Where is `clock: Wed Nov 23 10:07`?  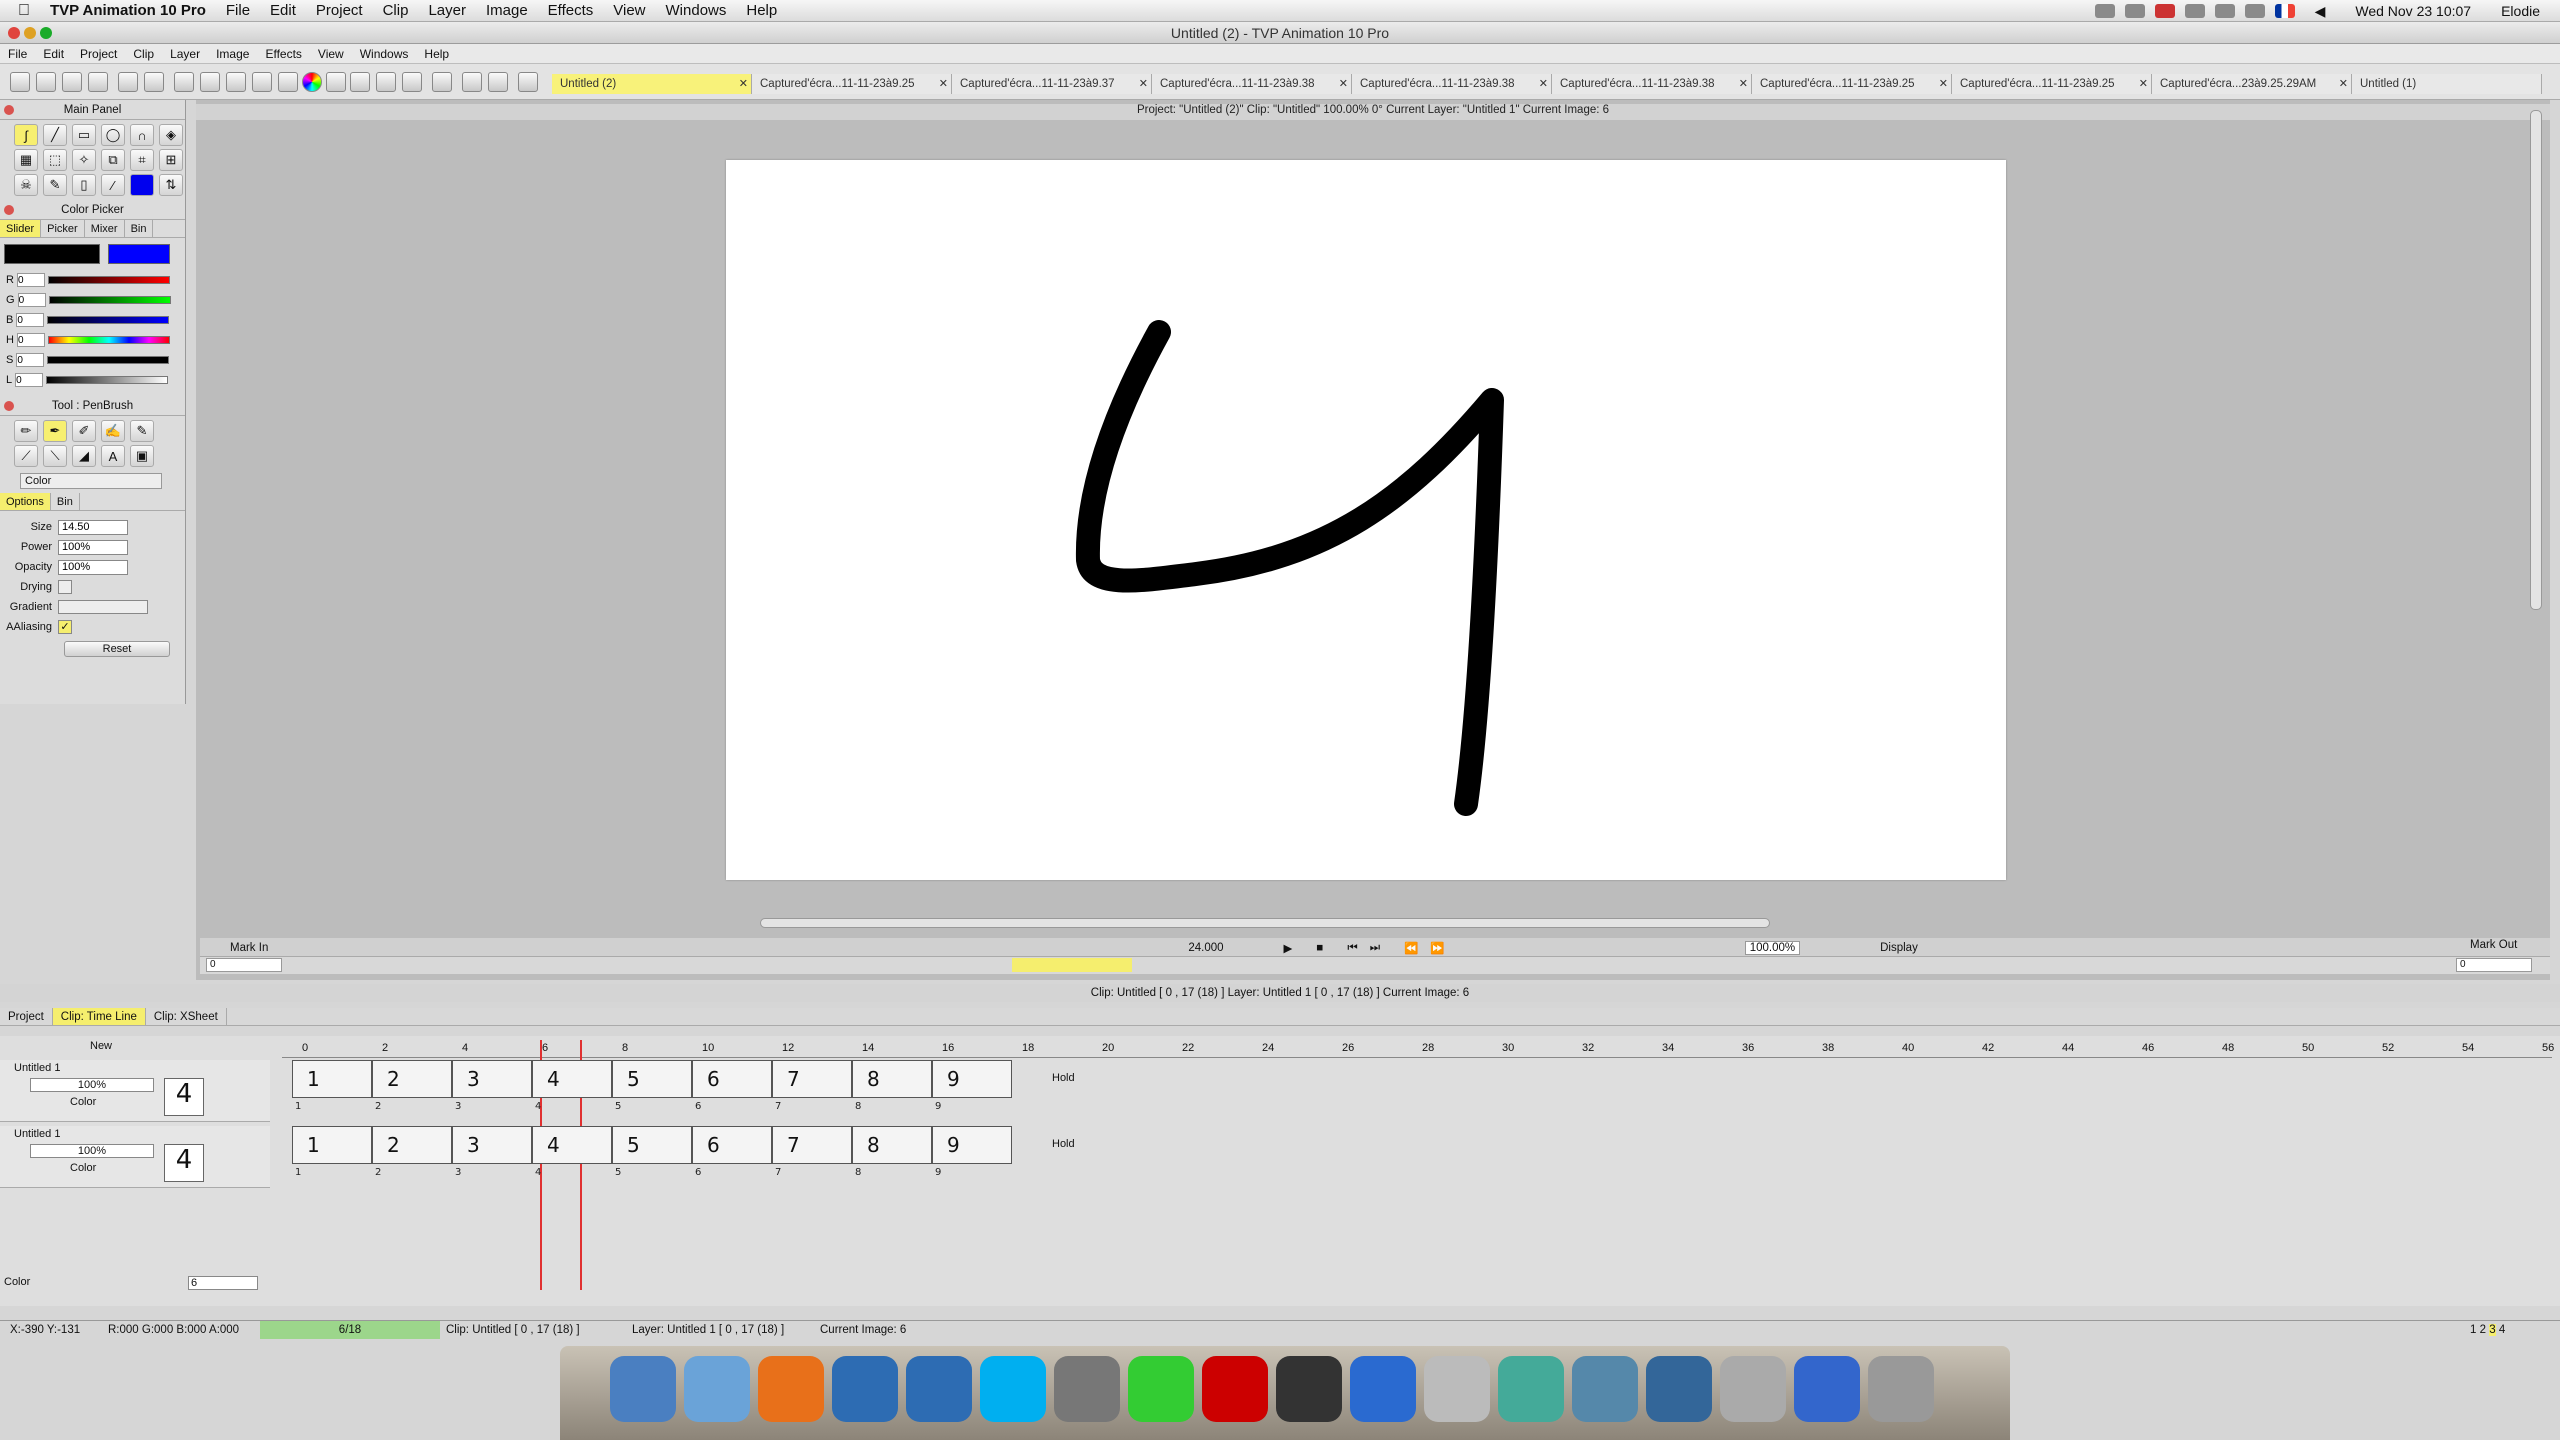
clock: Wed Nov 23 10:07 is located at coordinates (2413, 11).